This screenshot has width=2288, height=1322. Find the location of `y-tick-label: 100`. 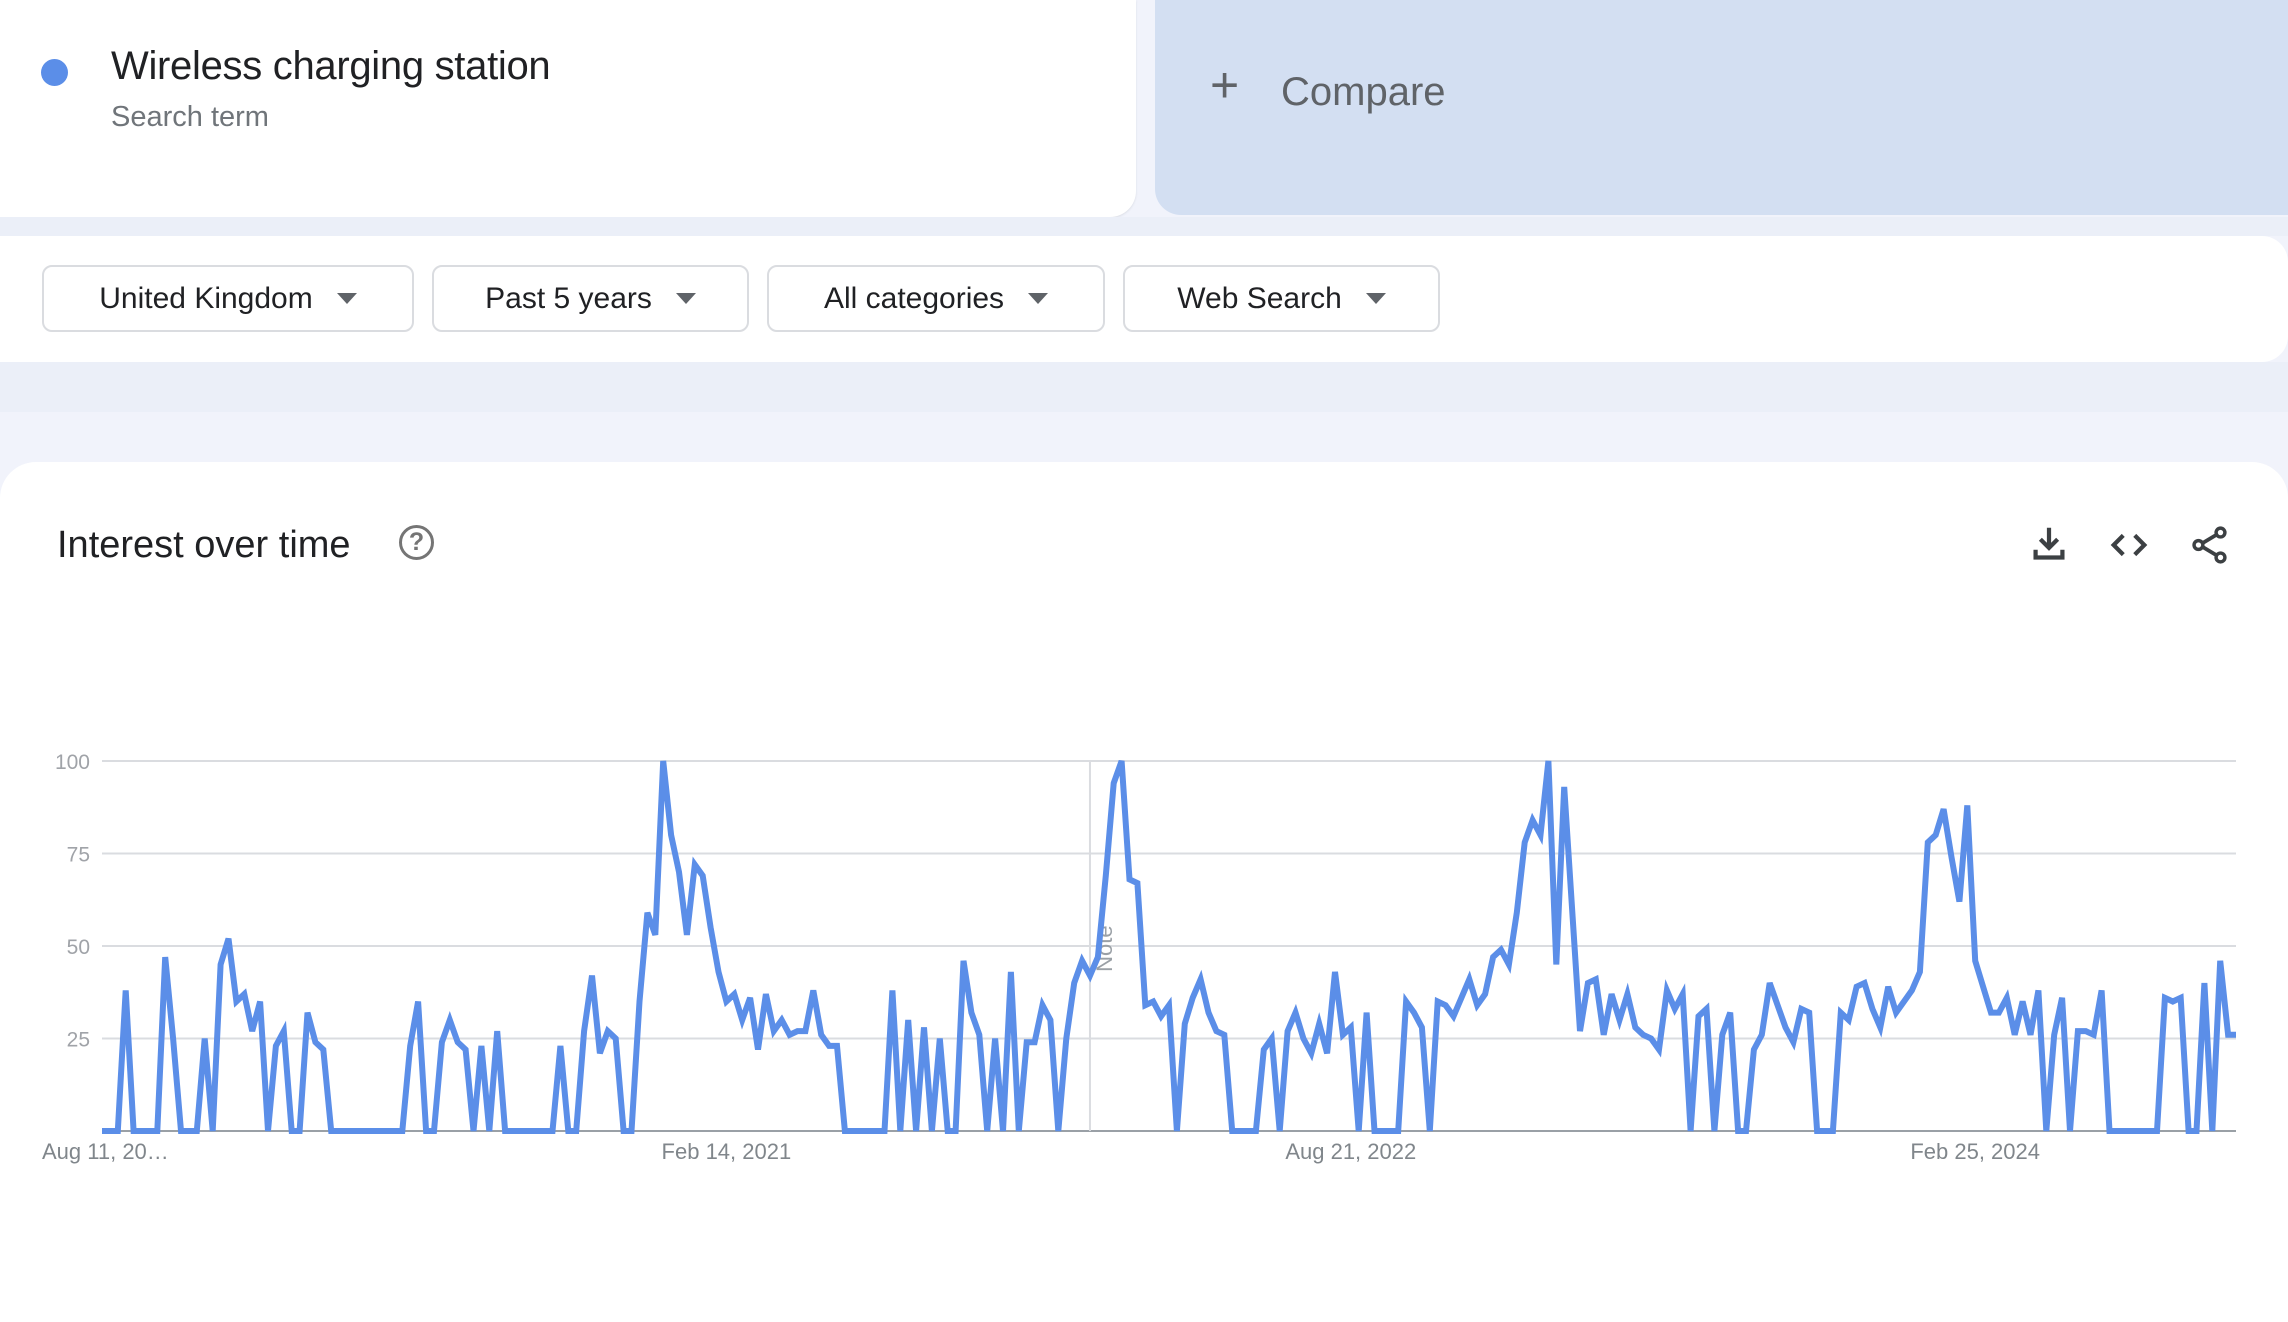

y-tick-label: 100 is located at coordinates (72, 762).